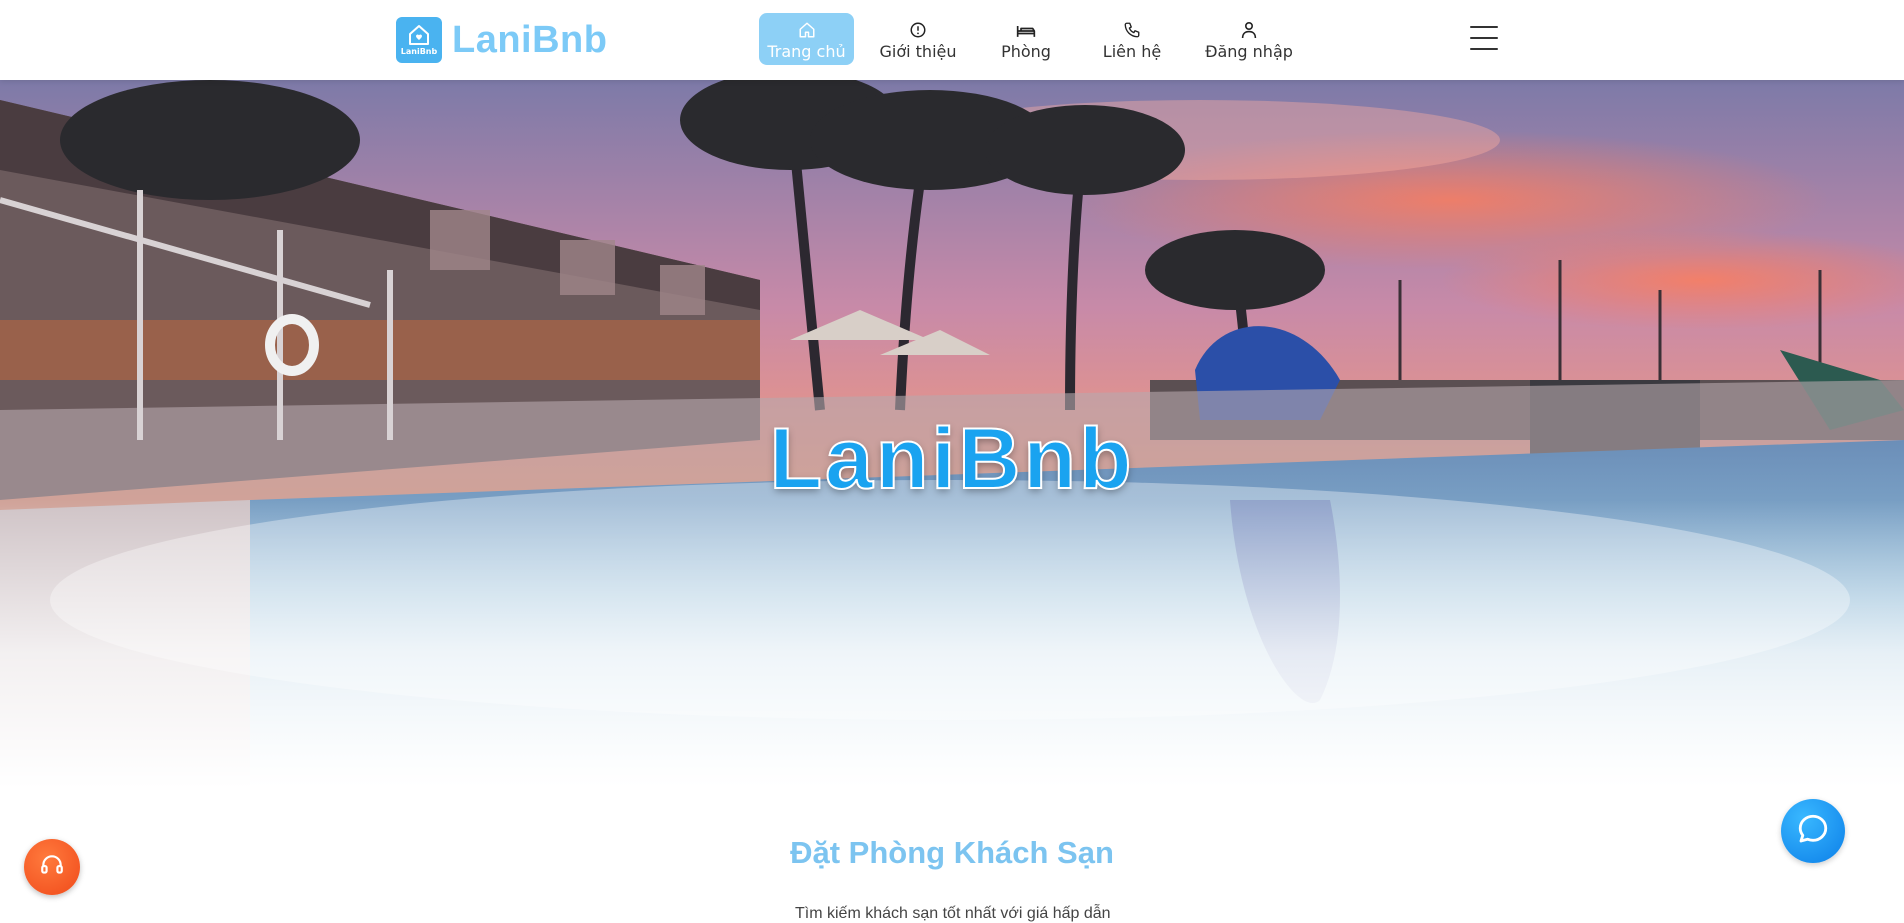 The width and height of the screenshot is (1904, 923). What do you see at coordinates (918, 51) in the screenshot?
I see `nav-about-label: Giới thiệu` at bounding box center [918, 51].